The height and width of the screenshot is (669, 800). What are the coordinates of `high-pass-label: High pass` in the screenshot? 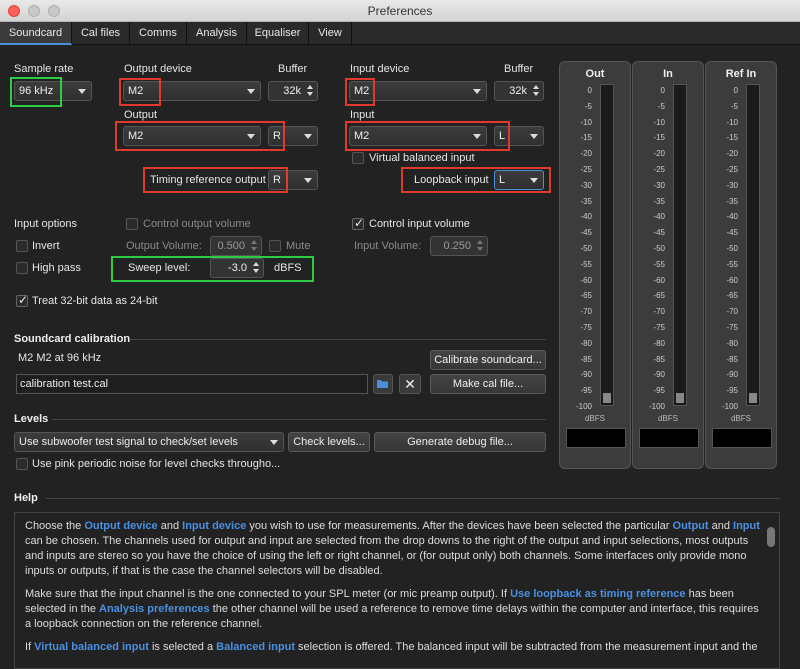 It's located at (56, 268).